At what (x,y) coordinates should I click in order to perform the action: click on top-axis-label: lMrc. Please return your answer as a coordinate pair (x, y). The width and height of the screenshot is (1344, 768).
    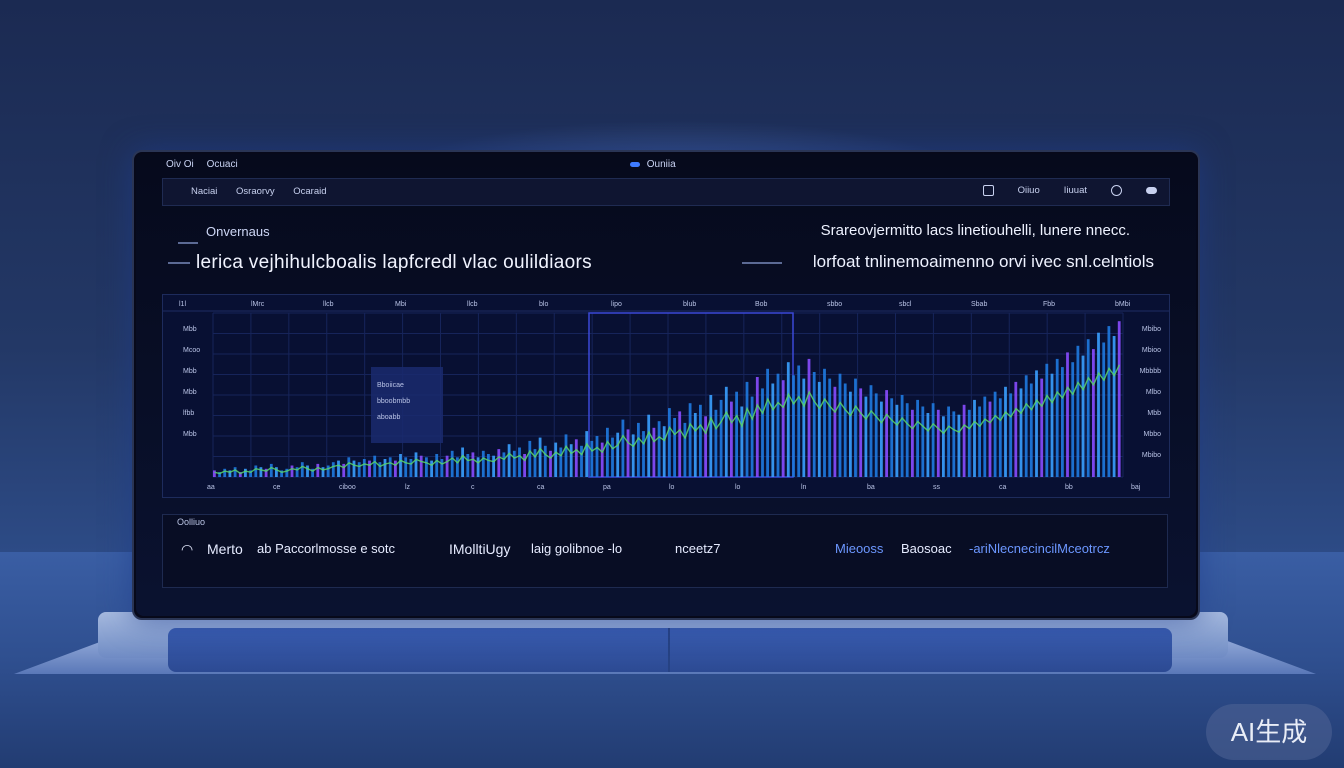
    Looking at the image, I should click on (258, 304).